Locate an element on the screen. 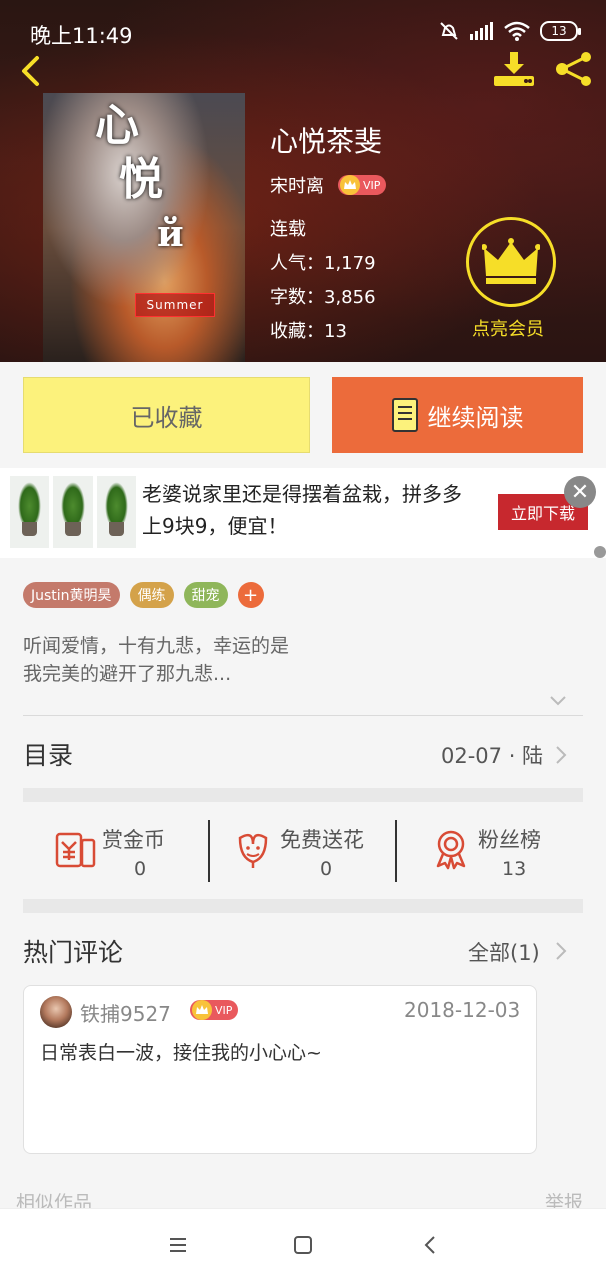 The image size is (606, 1280). latest-chapter: 02-07 · 陆 is located at coordinates (492, 755).